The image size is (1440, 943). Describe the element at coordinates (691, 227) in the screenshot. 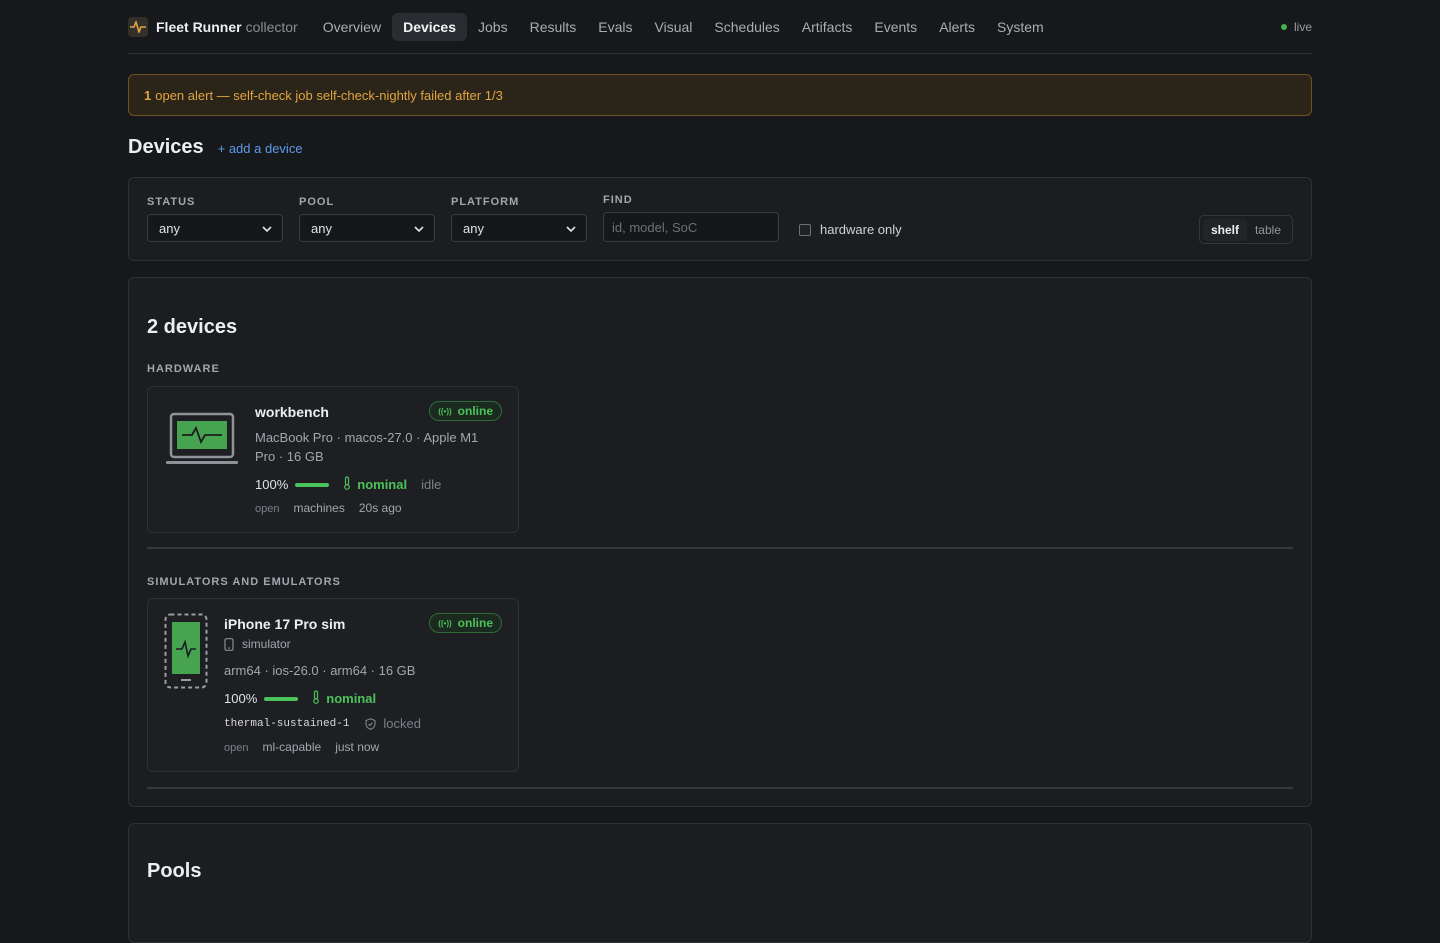

I see `find-input` at that location.